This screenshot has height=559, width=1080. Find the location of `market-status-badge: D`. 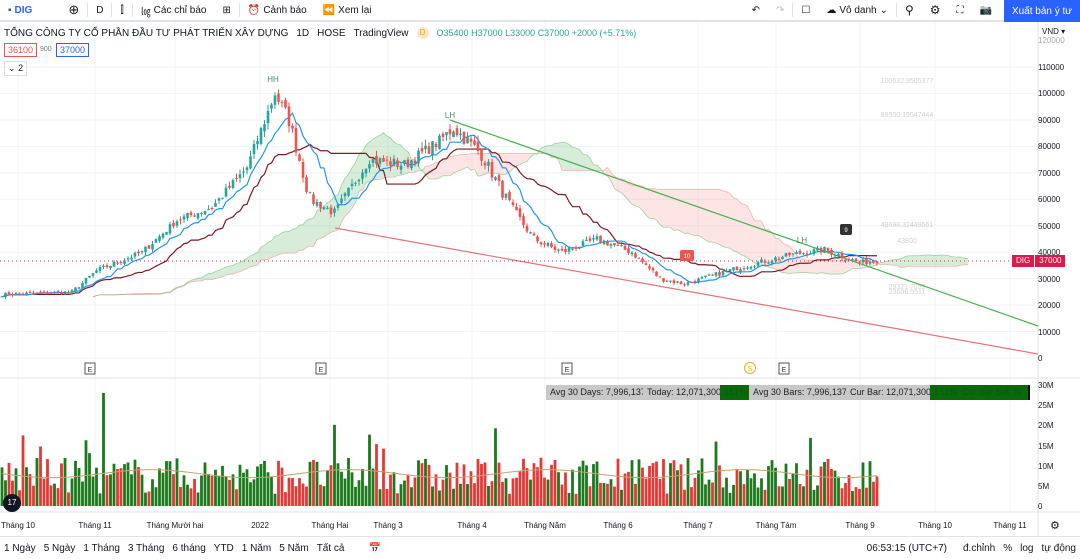

market-status-badge: D is located at coordinates (422, 33).